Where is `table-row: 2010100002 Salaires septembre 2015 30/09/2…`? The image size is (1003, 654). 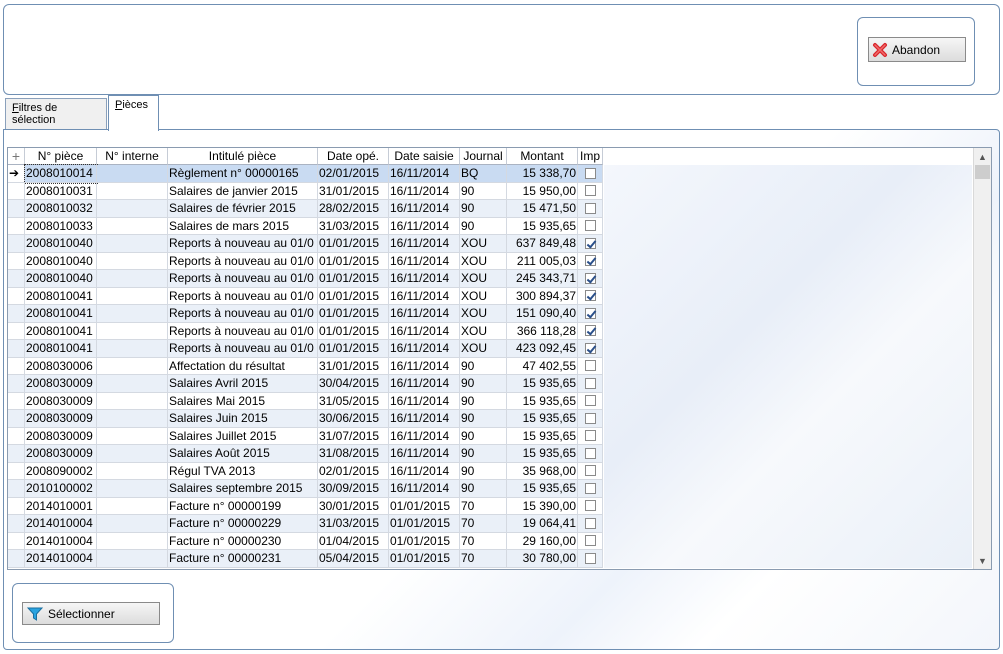 table-row: 2010100002 Salaires septembre 2015 30/09/2… is located at coordinates (305, 489).